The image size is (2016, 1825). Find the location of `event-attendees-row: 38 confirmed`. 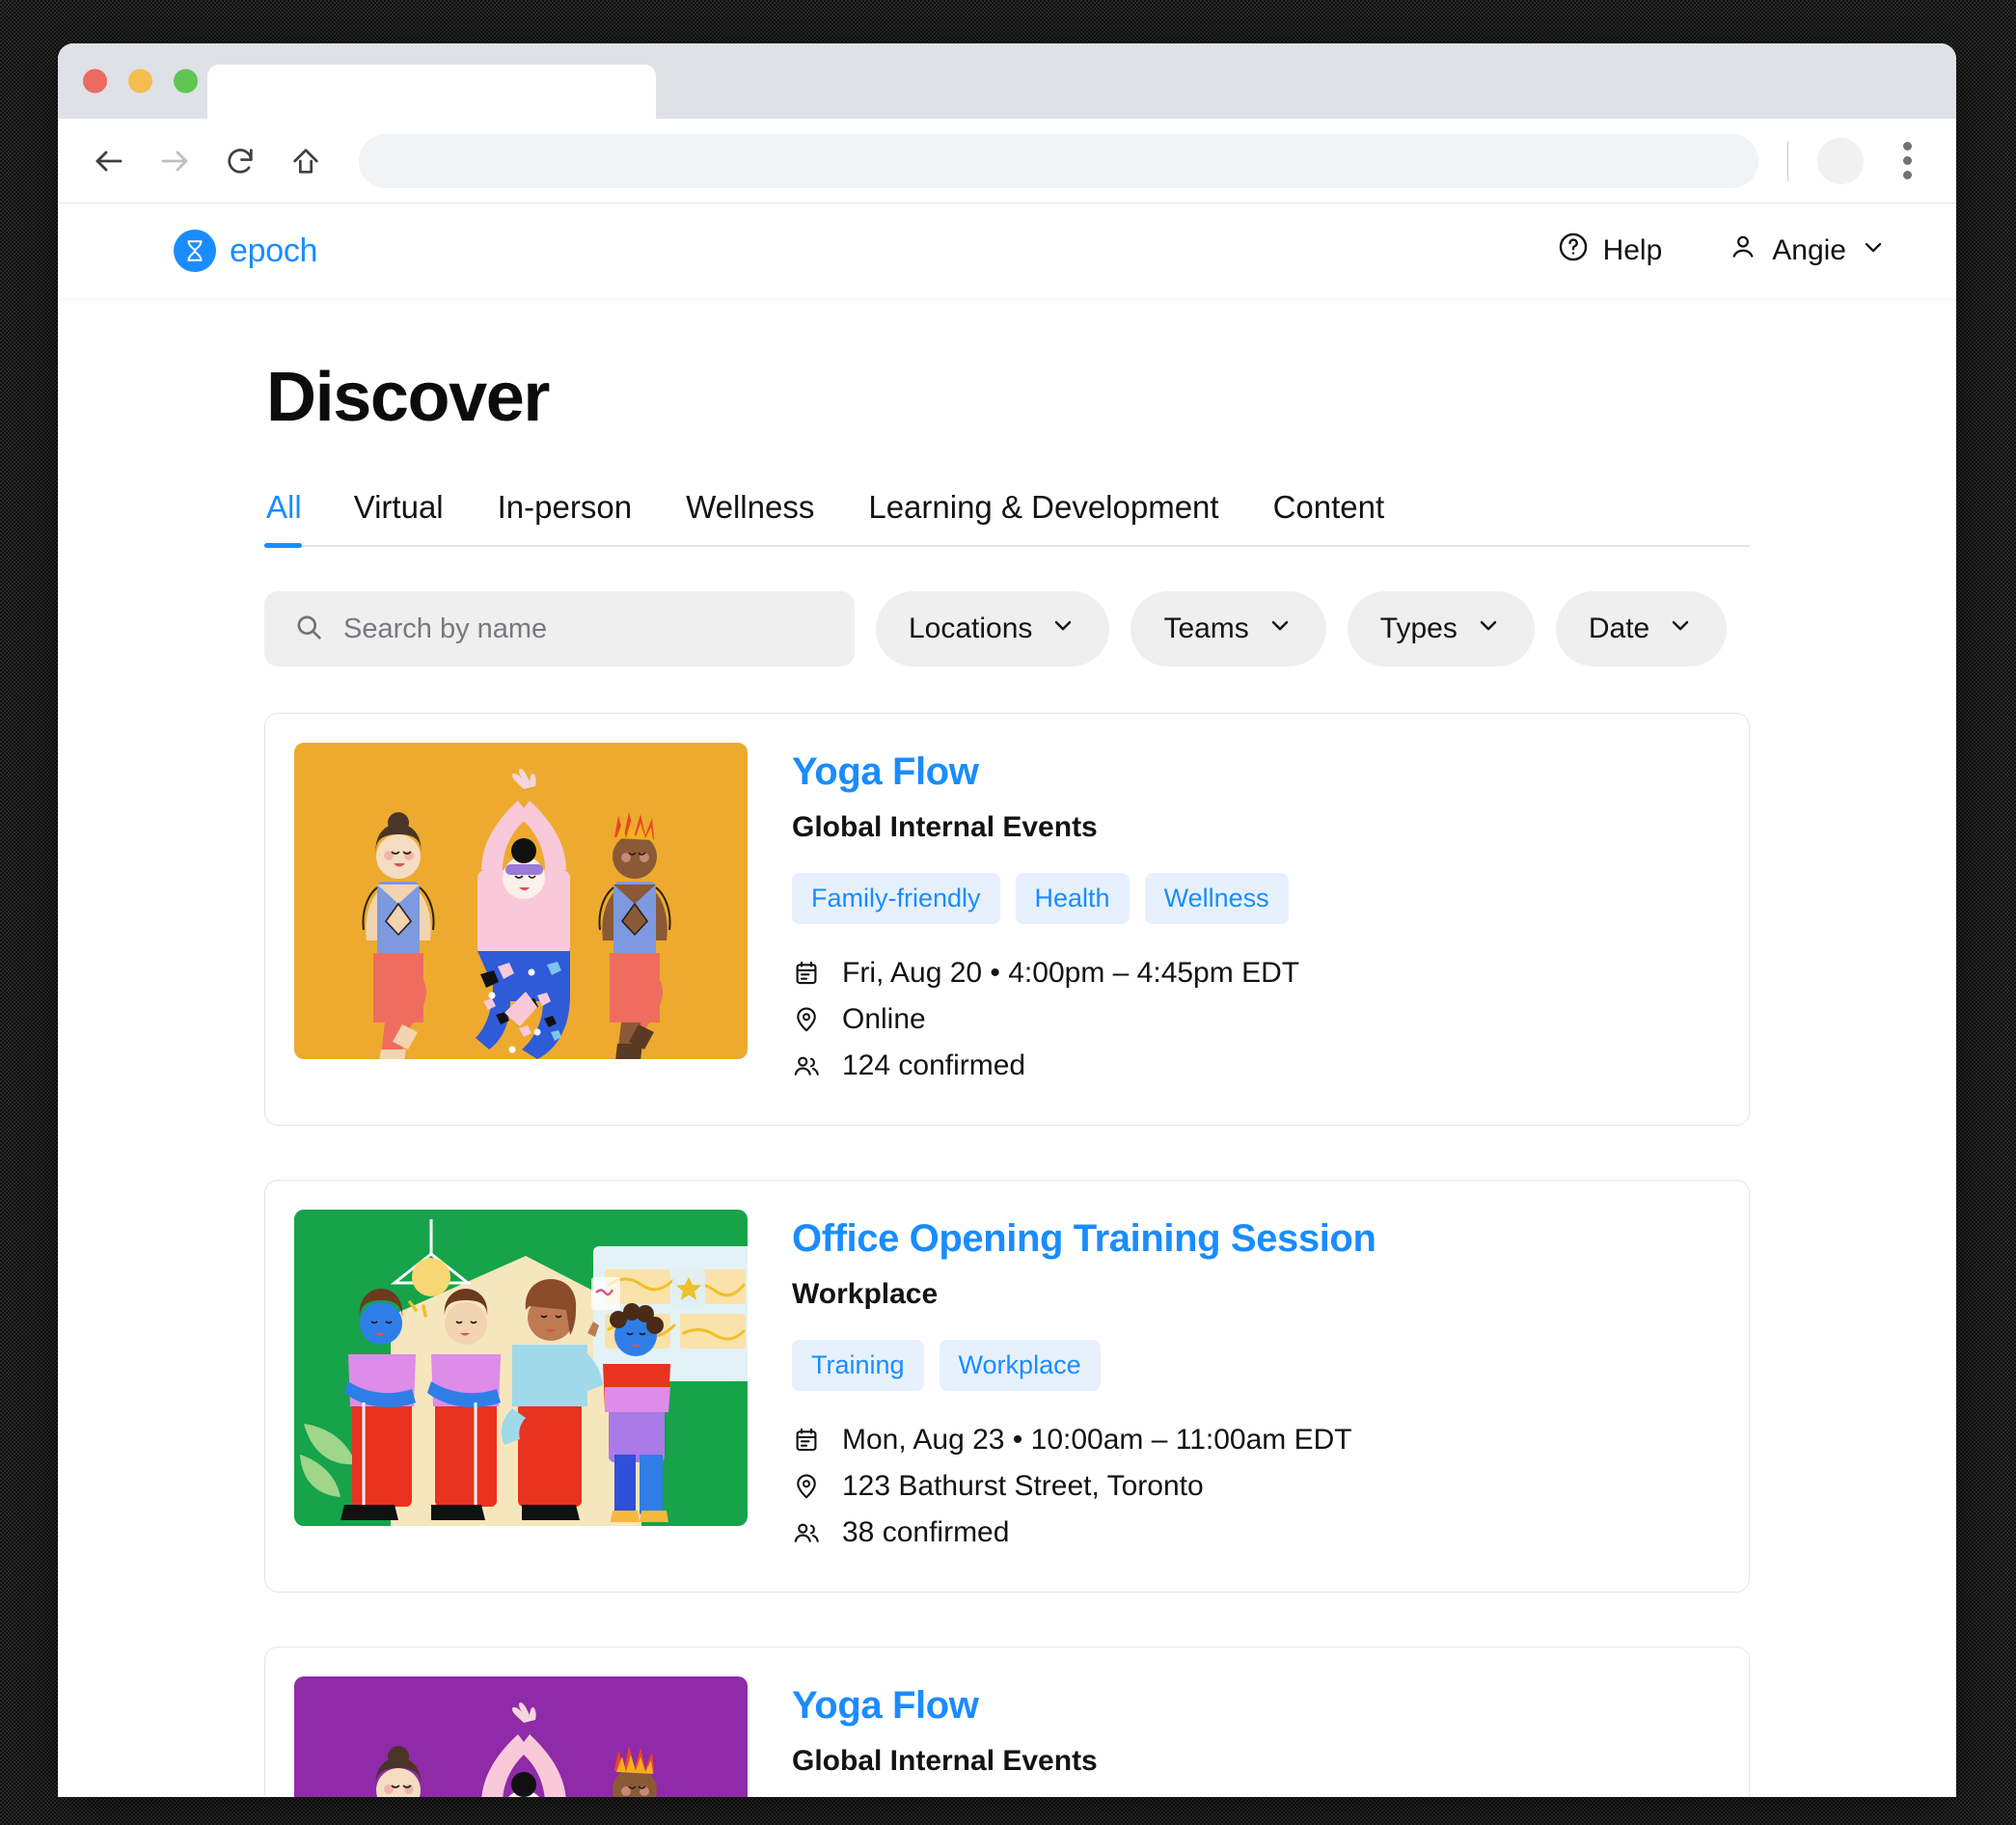

event-attendees-row: 38 confirmed is located at coordinates (1084, 1532).